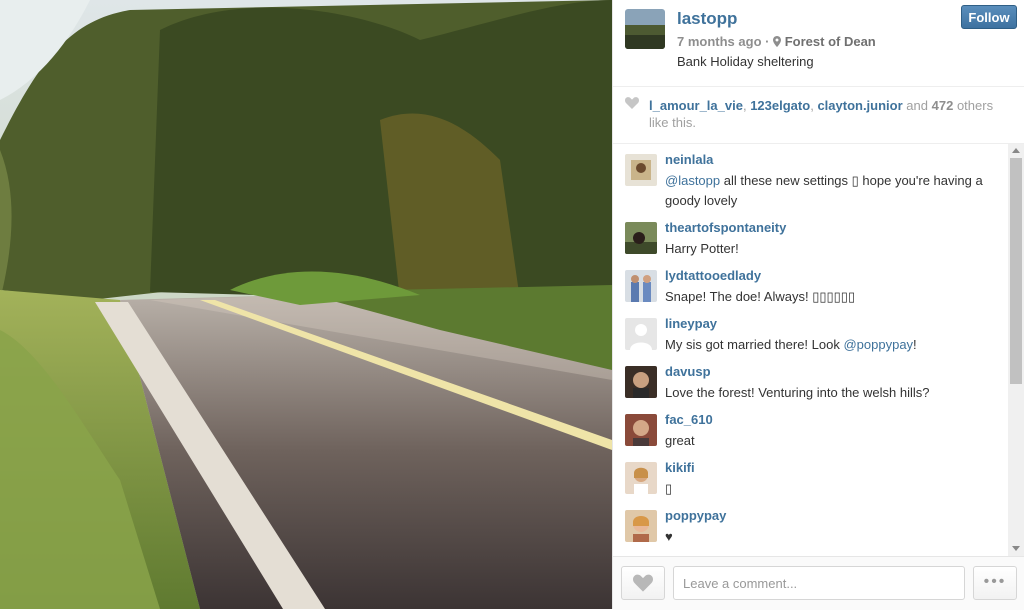 This screenshot has height=610, width=1024. What do you see at coordinates (878, 344) in the screenshot?
I see `comment-mention: @poppypay` at bounding box center [878, 344].